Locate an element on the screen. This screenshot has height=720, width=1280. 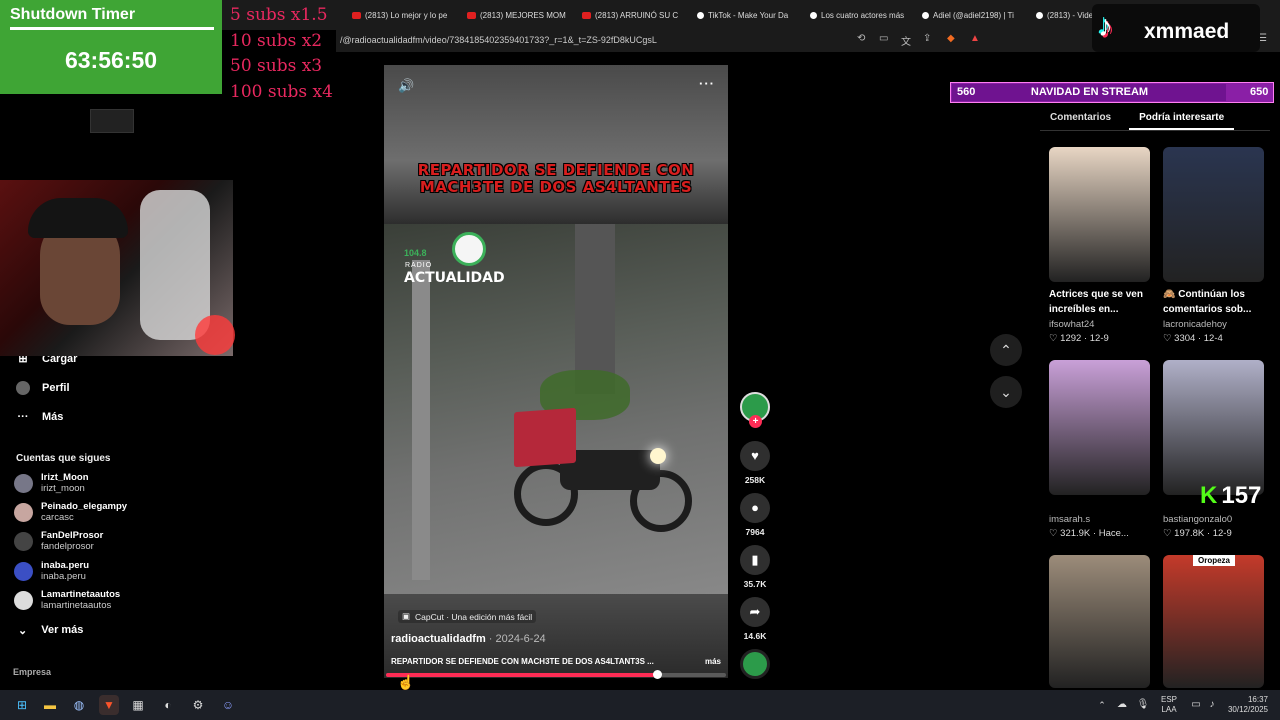
webcam-person-hat is located at coordinates (78, 218).